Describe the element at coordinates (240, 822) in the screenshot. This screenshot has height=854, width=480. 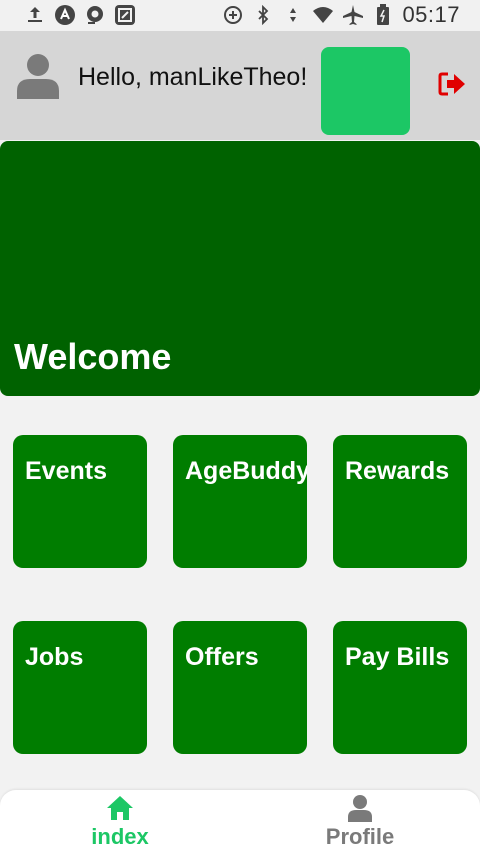
I see `bottom-nav: index Profile` at that location.